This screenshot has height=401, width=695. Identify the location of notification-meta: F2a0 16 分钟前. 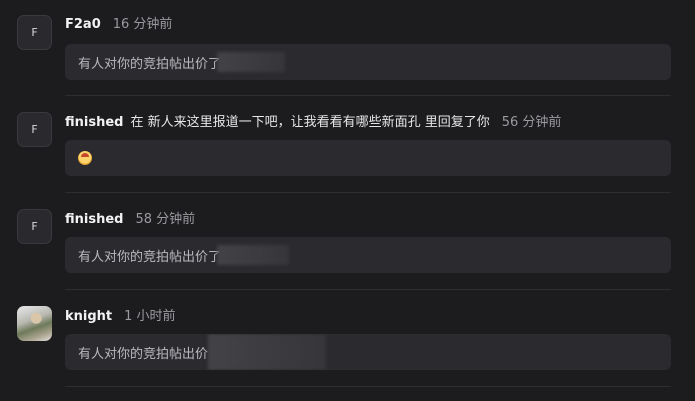
(118, 24).